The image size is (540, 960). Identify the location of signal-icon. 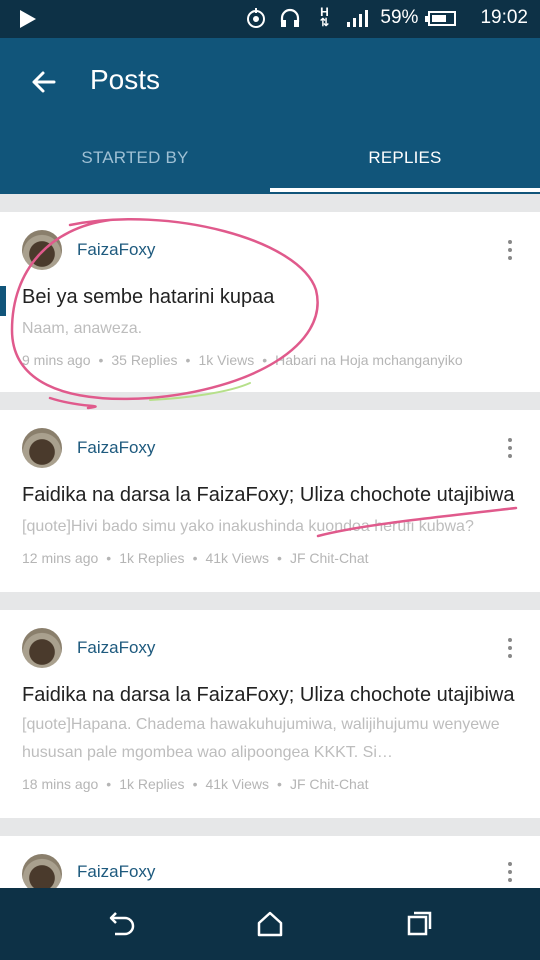
(358, 18).